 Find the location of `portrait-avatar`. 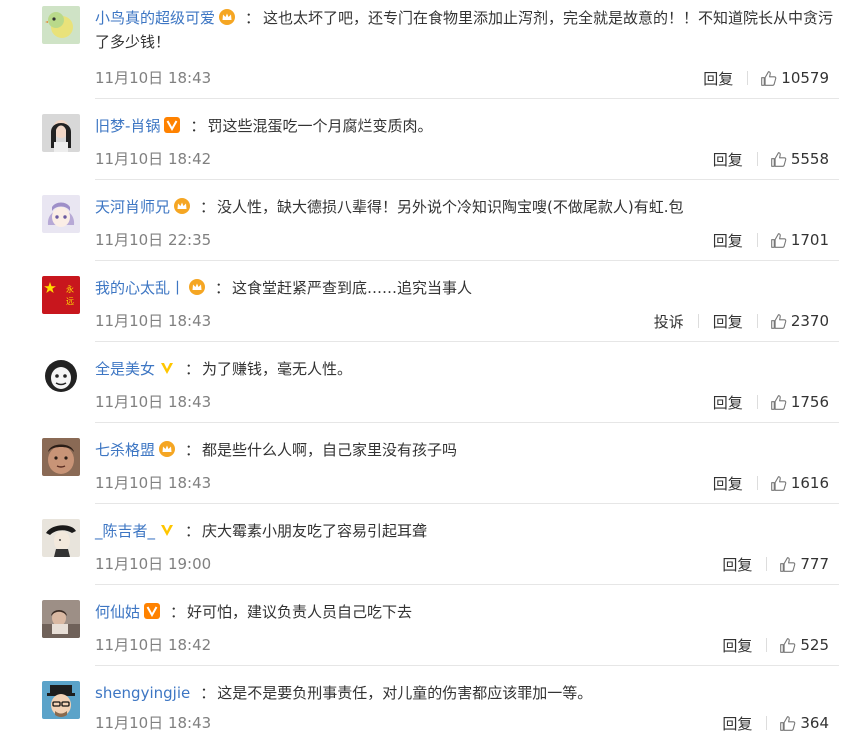

portrait-avatar is located at coordinates (61, 133).